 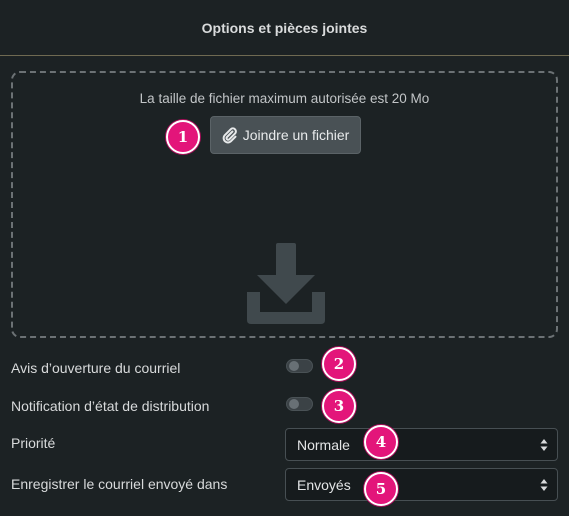 What do you see at coordinates (324, 485) in the screenshot?
I see `save-sent-value: Envoyés` at bounding box center [324, 485].